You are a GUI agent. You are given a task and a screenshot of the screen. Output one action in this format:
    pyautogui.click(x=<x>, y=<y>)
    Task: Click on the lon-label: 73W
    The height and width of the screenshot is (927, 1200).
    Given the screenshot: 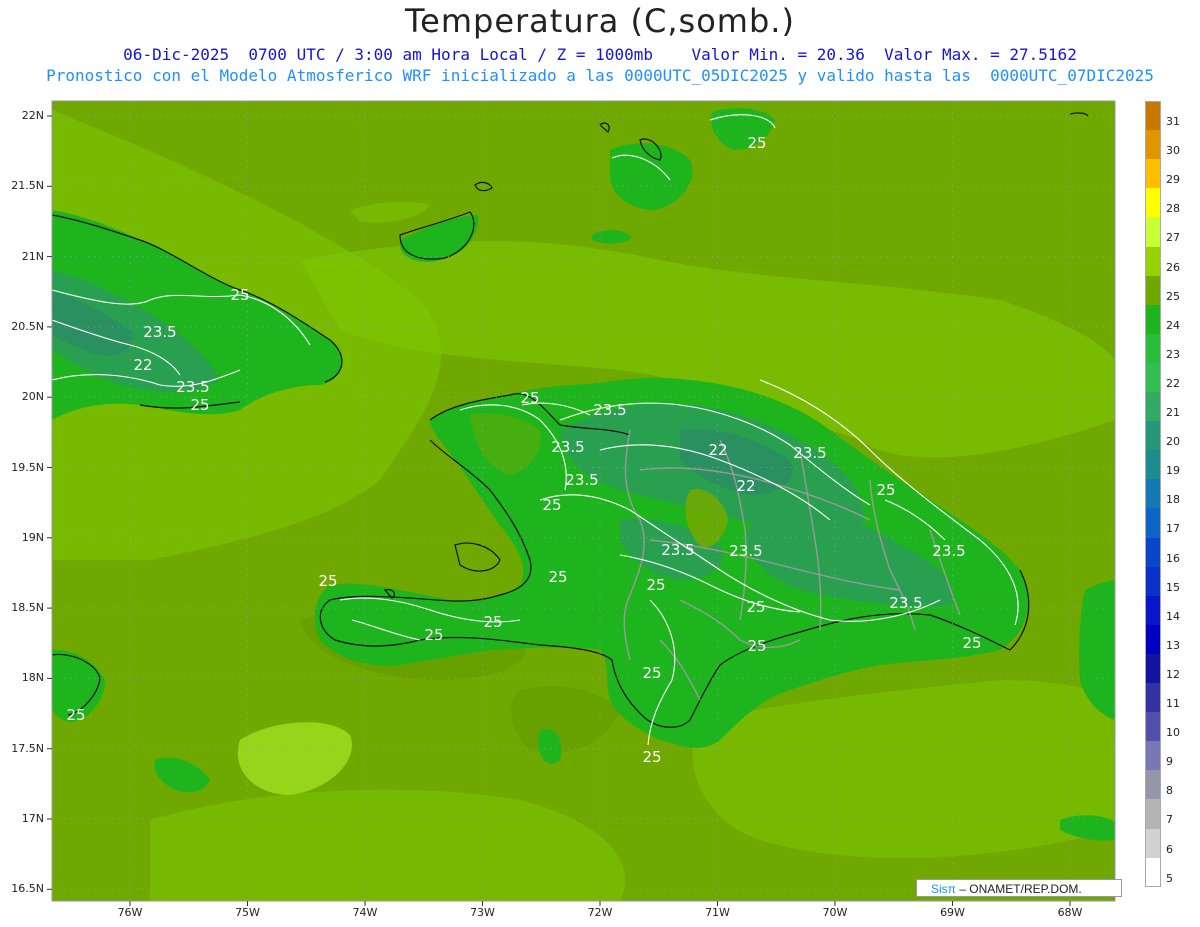 What is the action you would take?
    pyautogui.click(x=482, y=912)
    